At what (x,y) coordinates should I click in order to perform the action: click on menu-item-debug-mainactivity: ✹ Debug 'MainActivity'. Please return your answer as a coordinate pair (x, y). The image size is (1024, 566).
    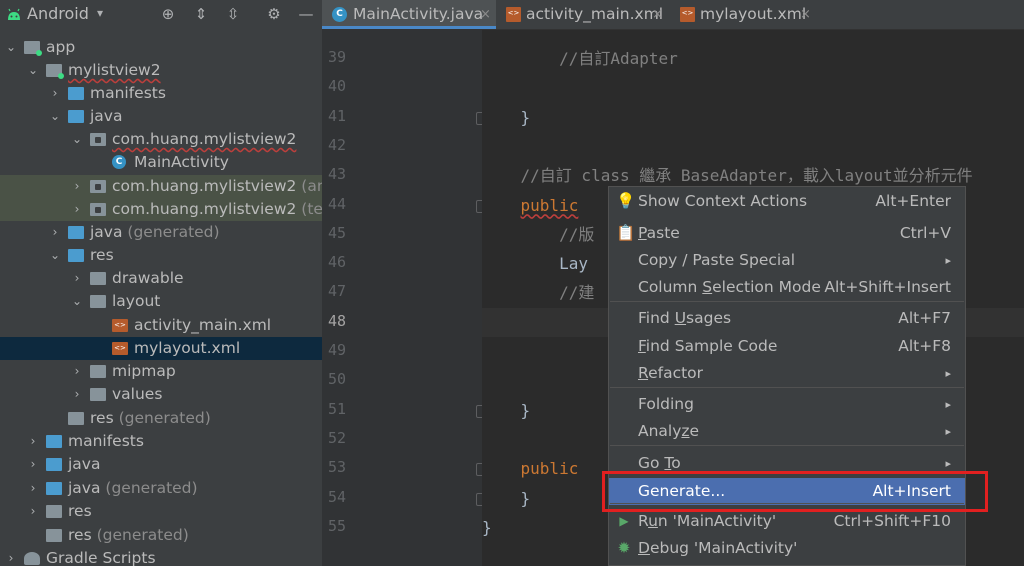
    Looking at the image, I should click on (787, 548).